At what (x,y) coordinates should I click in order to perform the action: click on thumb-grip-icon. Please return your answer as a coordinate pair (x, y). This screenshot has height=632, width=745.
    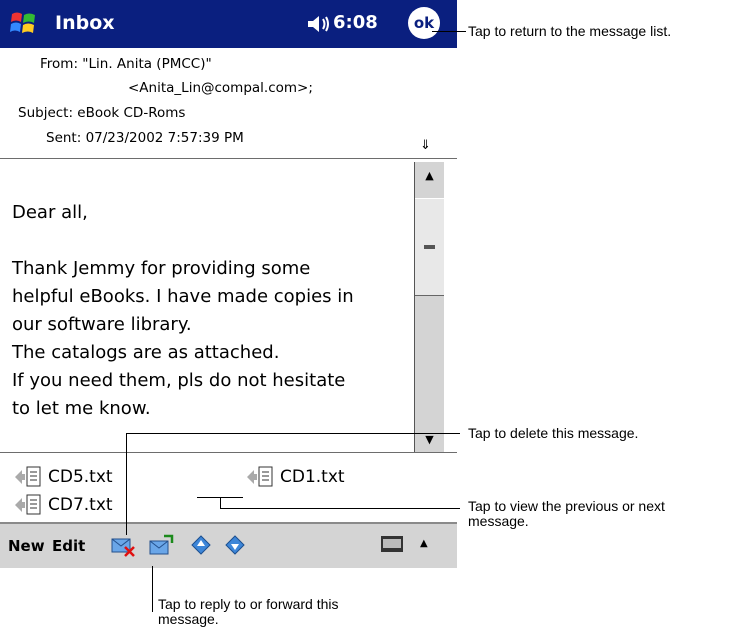
    Looking at the image, I should click on (429, 247).